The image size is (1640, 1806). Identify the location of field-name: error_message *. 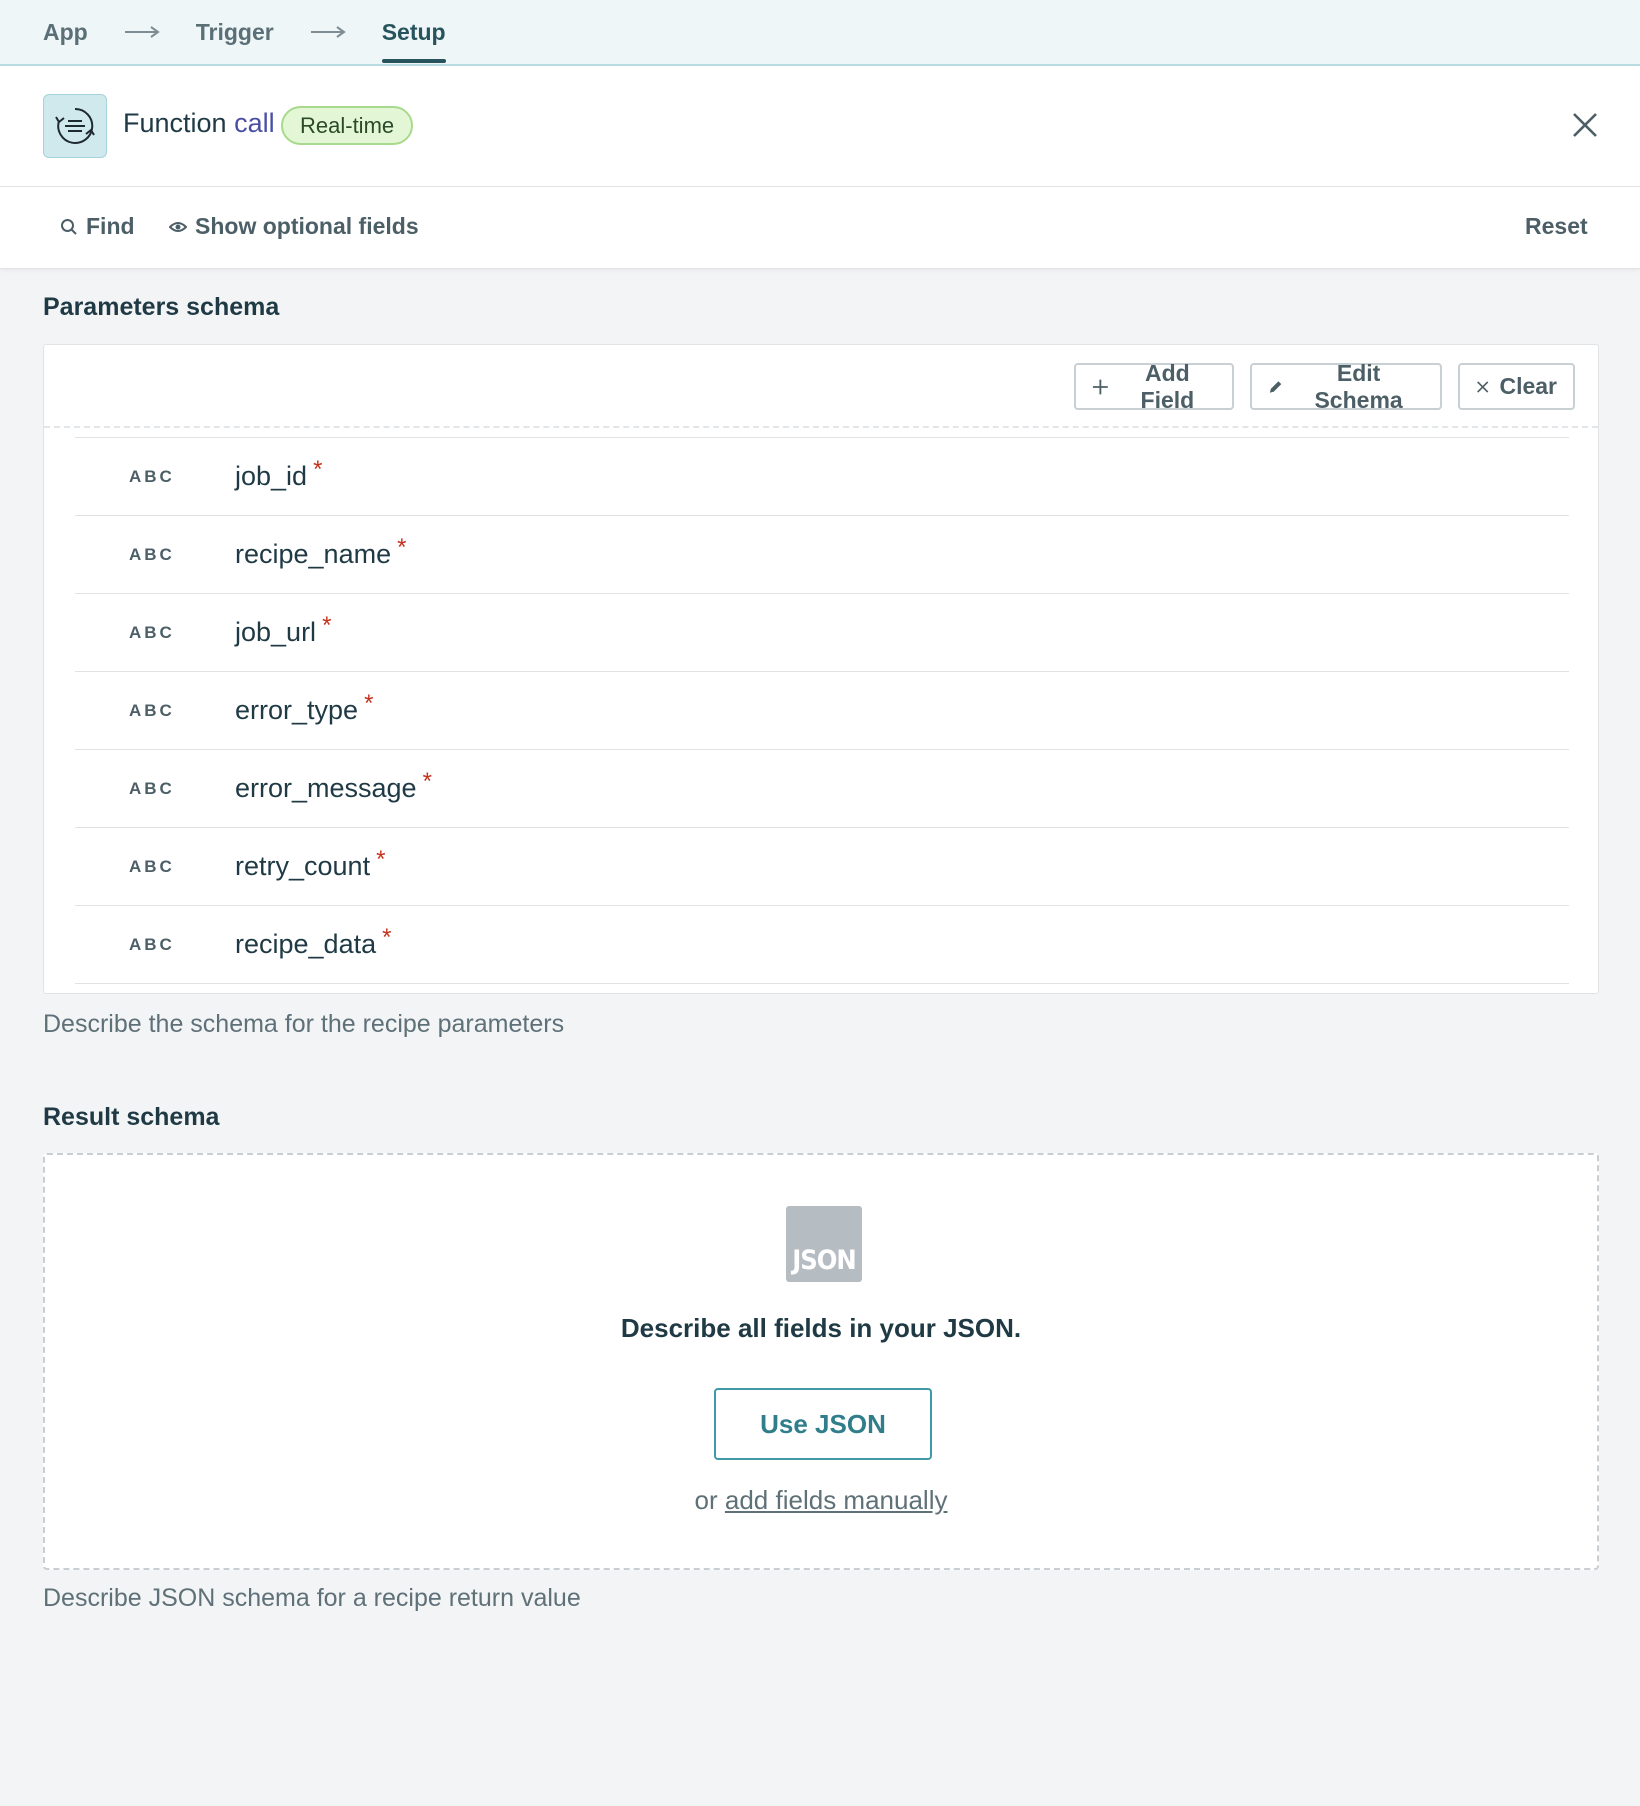
(333, 786).